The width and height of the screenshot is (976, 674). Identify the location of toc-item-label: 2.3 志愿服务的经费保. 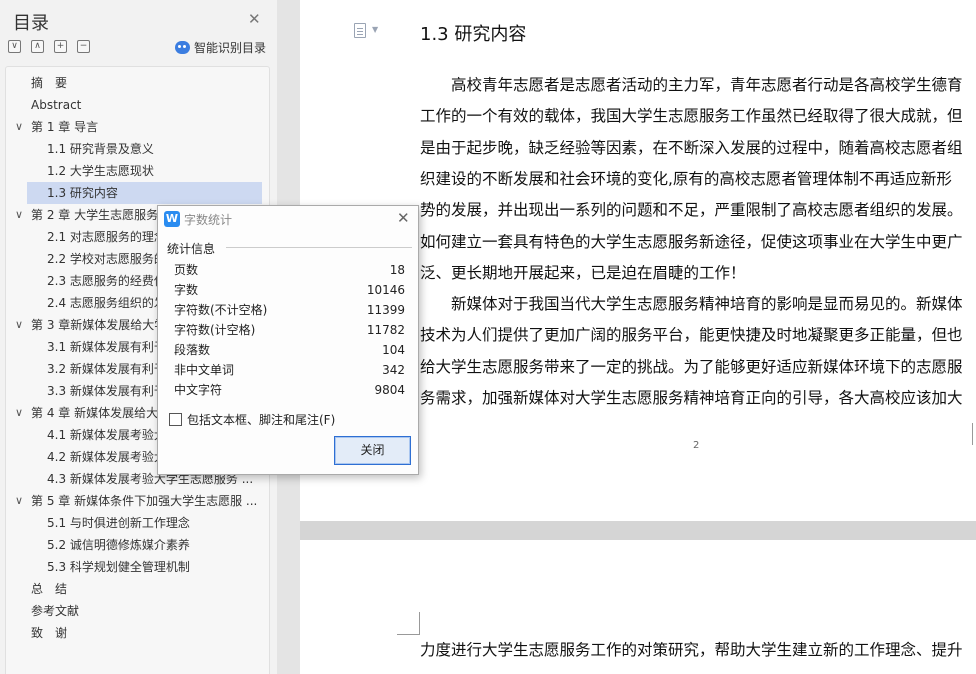
(106, 281).